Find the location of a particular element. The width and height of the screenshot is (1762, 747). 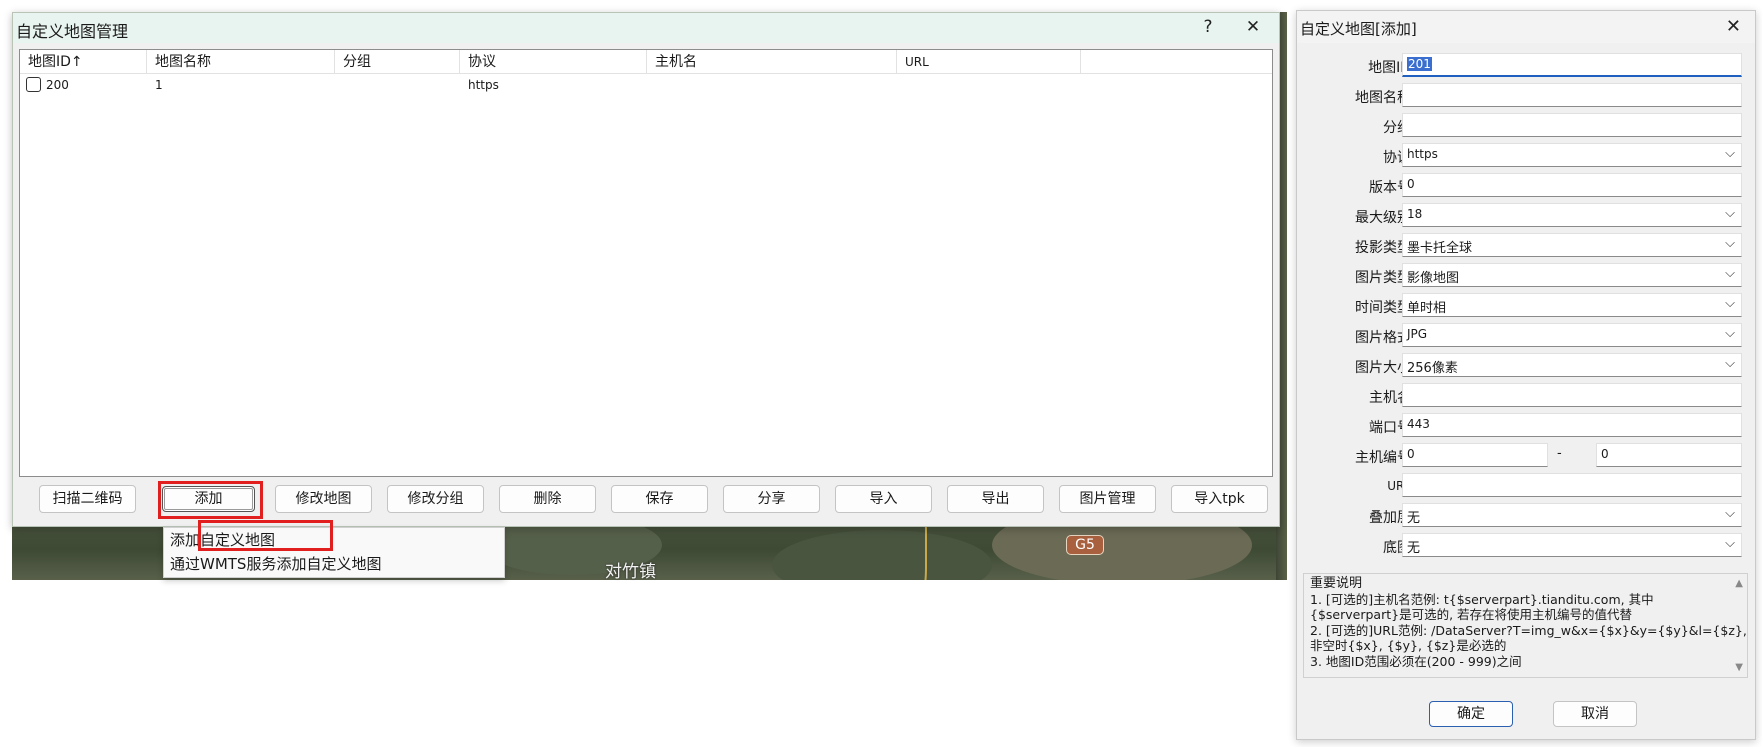

column-protocol: 协议 is located at coordinates (553, 62).